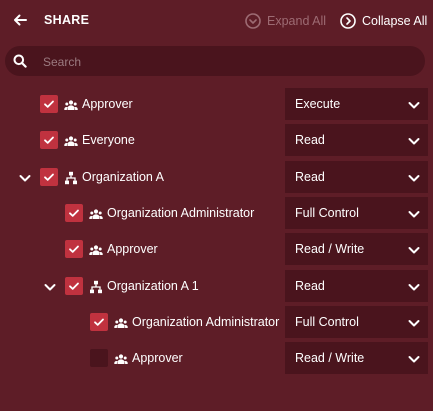 The width and height of the screenshot is (433, 411). I want to click on tree-row-approver: Approver Execute, so click(216, 105).